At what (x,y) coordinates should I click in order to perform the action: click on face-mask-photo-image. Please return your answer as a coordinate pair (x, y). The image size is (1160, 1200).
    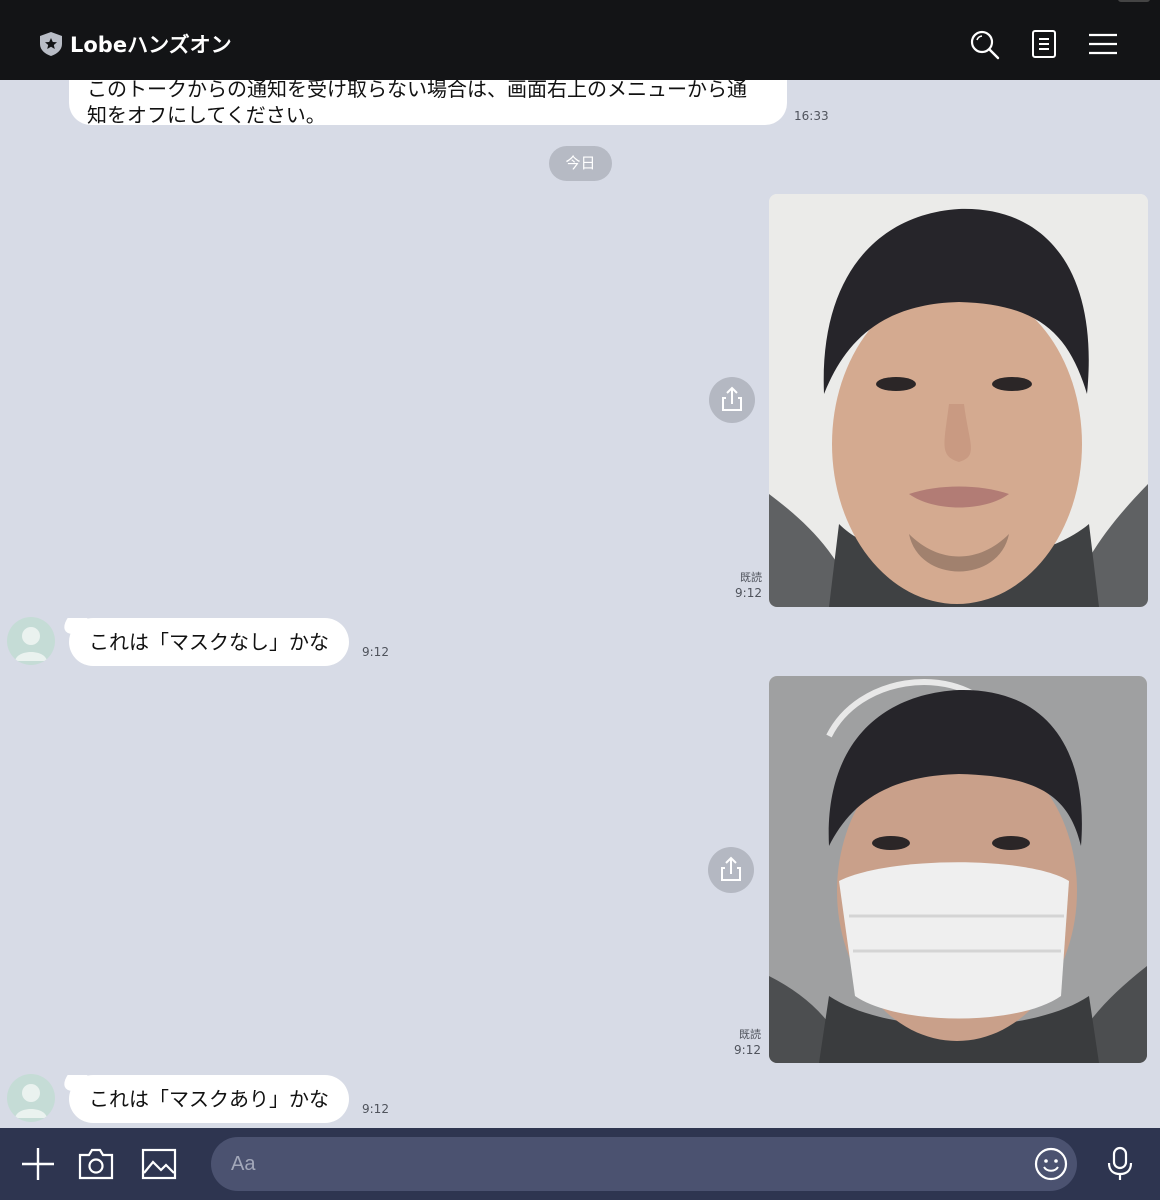
    Looking at the image, I should click on (958, 869).